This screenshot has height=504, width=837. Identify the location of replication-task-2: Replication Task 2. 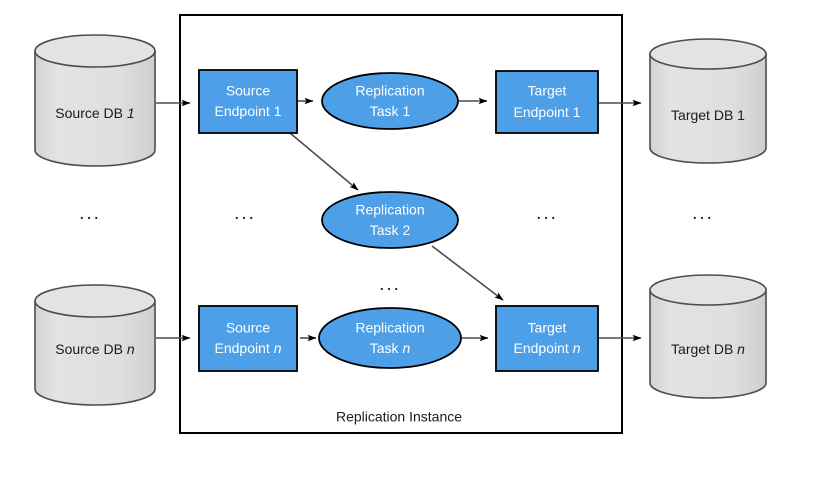
(390, 220).